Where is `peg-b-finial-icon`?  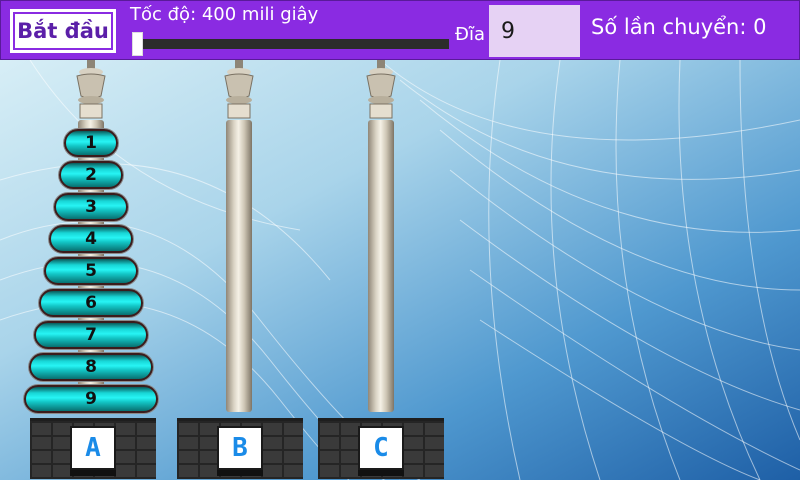
peg-b-finial-icon is located at coordinates (239, 89).